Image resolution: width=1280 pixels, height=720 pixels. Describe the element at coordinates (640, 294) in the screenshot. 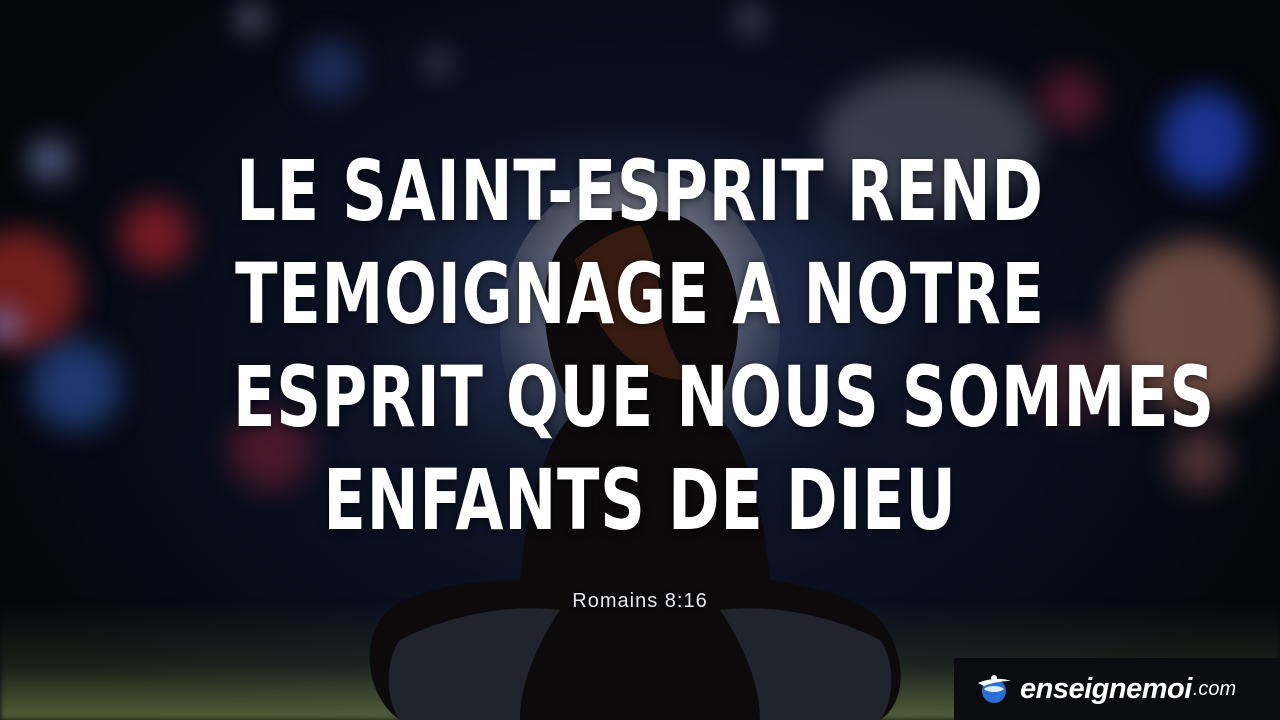

I see `quote-line: TEMOIGNAGE A NOTRE` at that location.